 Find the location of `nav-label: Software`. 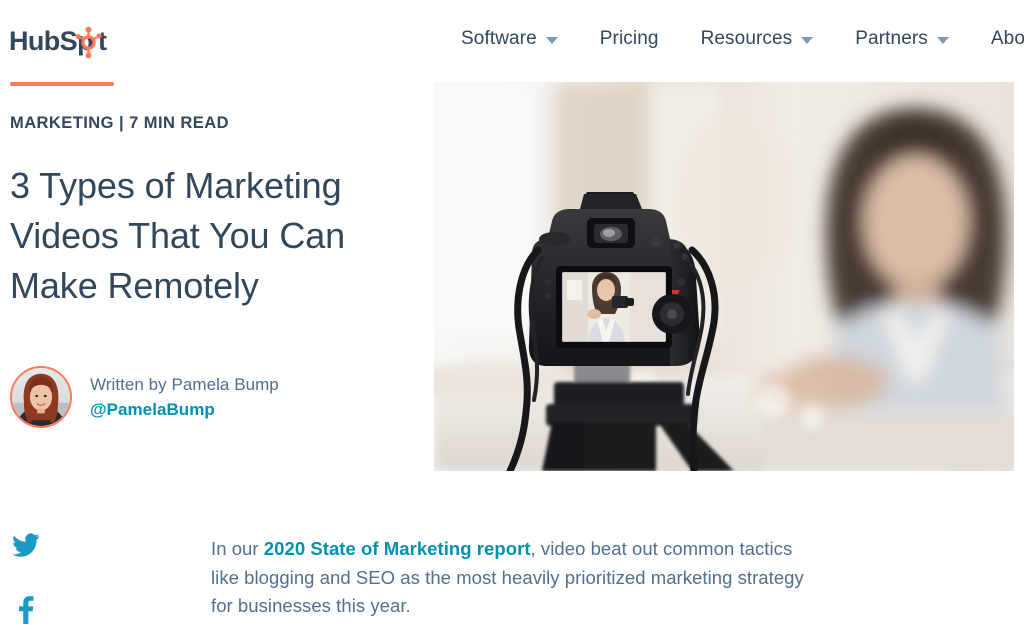

nav-label: Software is located at coordinates (499, 38).